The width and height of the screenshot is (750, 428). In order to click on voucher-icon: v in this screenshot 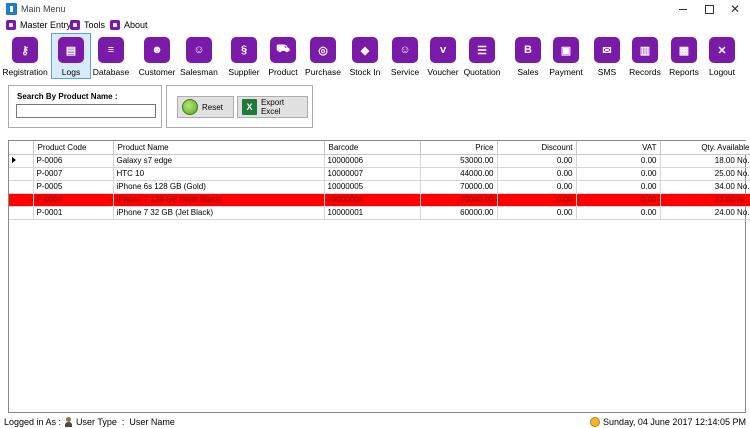, I will do `click(443, 50)`.